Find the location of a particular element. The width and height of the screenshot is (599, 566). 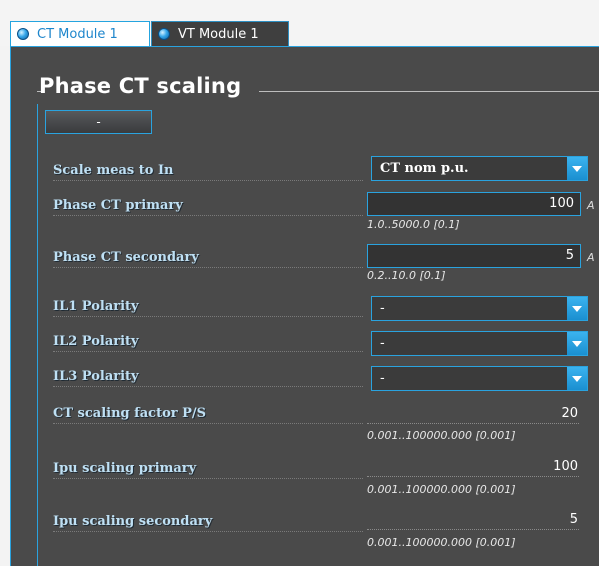

tab-label: CT Module 1 is located at coordinates (77, 34).